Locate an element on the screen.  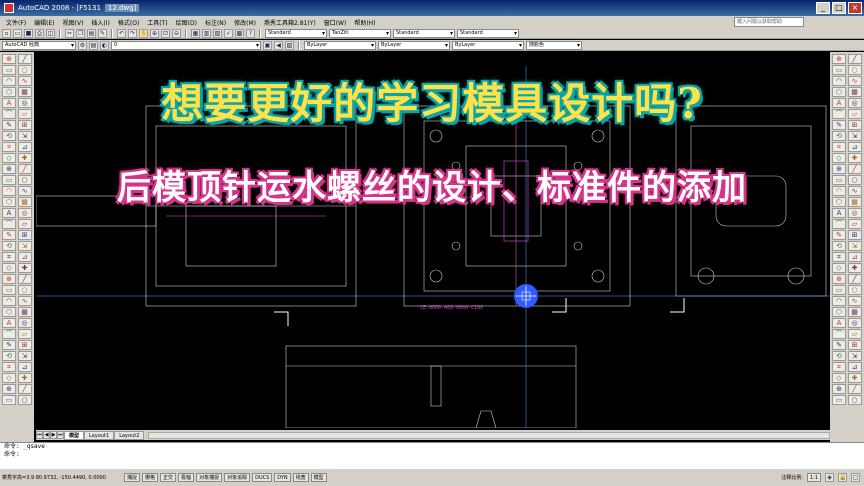
menu-window: 窗口(W) is located at coordinates (335, 22).